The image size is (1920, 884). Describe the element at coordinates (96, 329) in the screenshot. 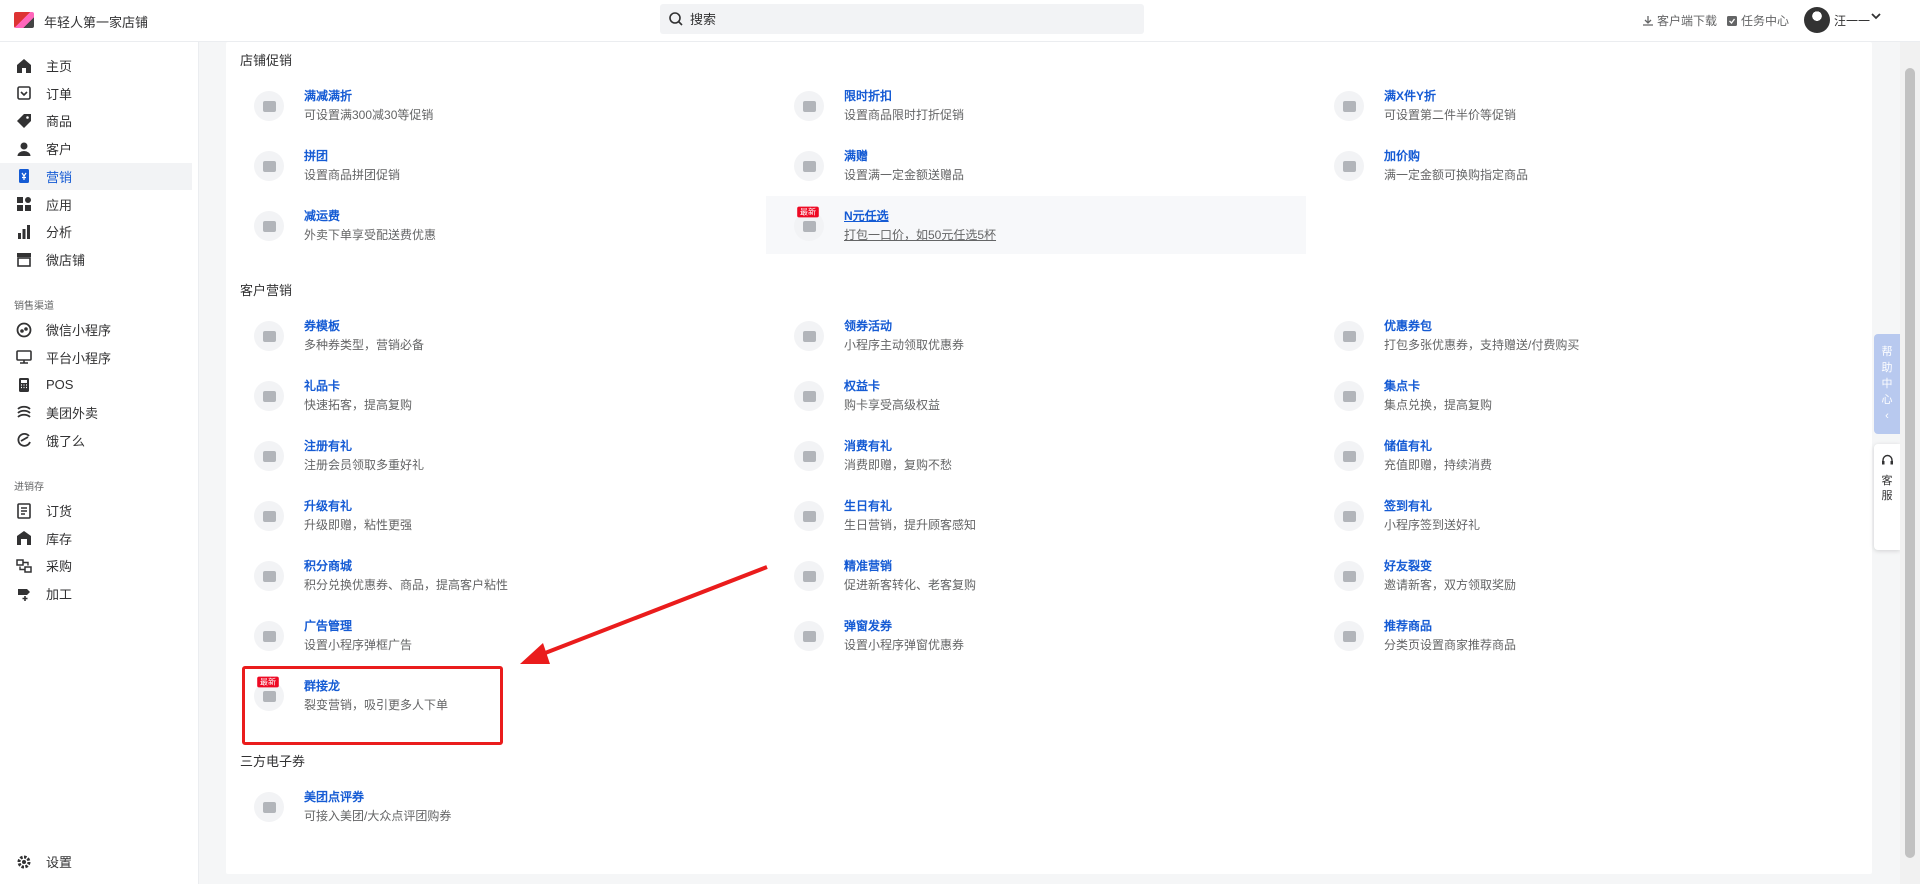

I see `sidebar-item-wechat-mini: 微信小程序` at that location.